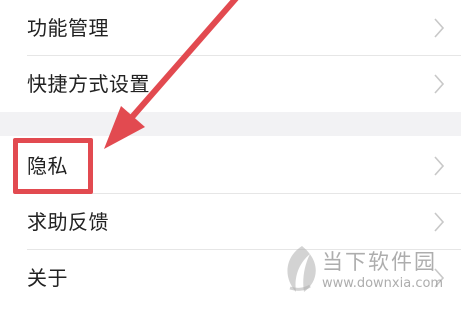  I want to click on settings-item-label: 关于, so click(47, 278).